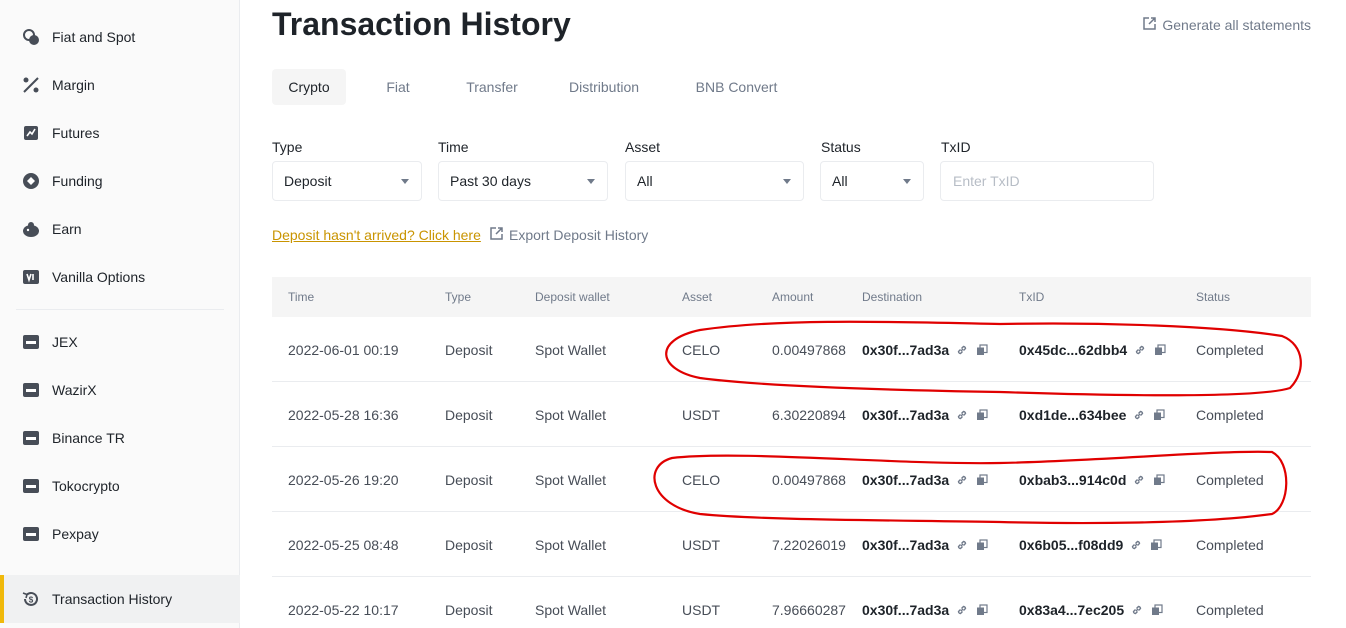 This screenshot has height=628, width=1346. What do you see at coordinates (809, 545) in the screenshot?
I see `cell-amount: 7.22026019` at bounding box center [809, 545].